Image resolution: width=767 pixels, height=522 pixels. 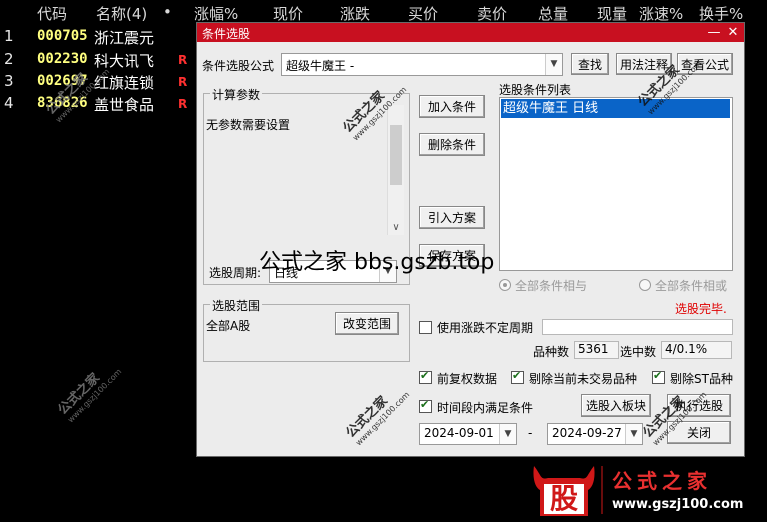 I want to click on col-name: 名称(4), so click(x=121, y=13).